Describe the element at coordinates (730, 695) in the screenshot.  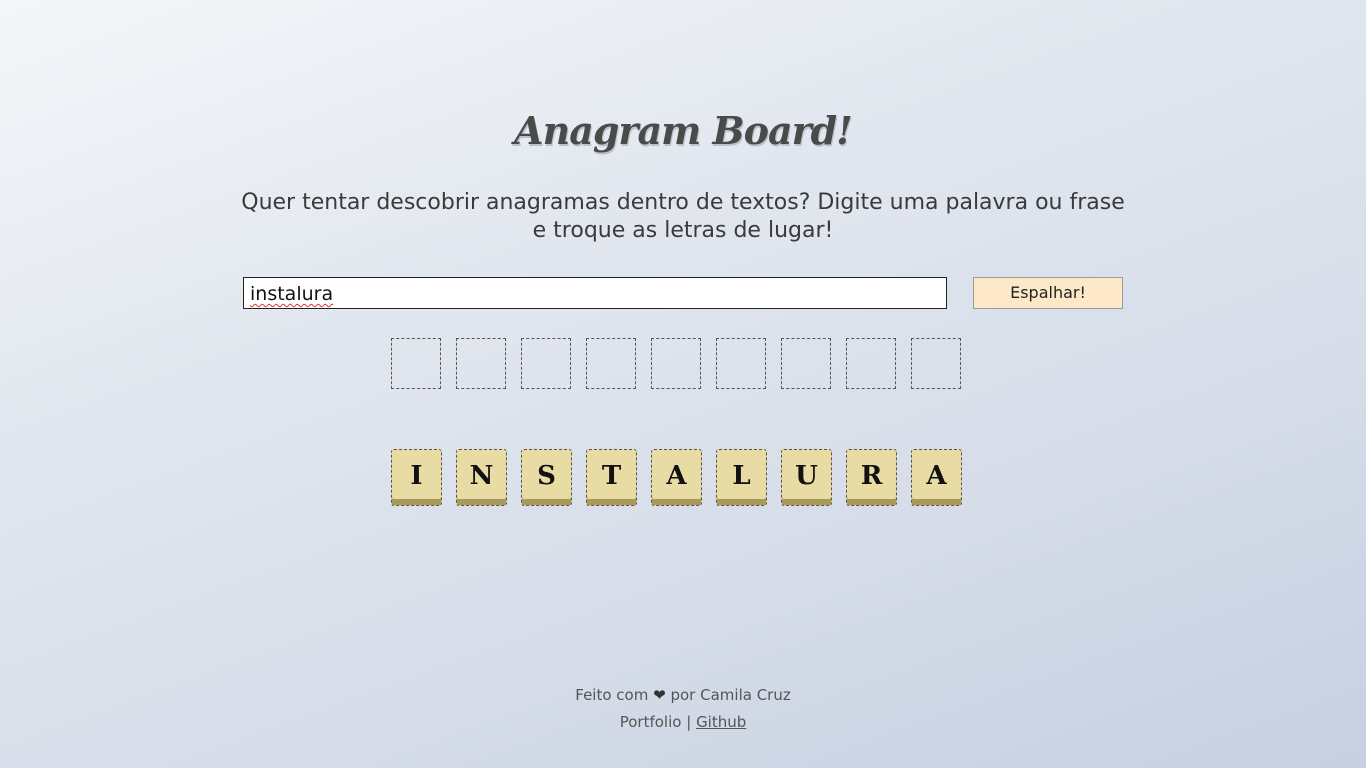
I see `footer-author: por Camila Cruz` at that location.